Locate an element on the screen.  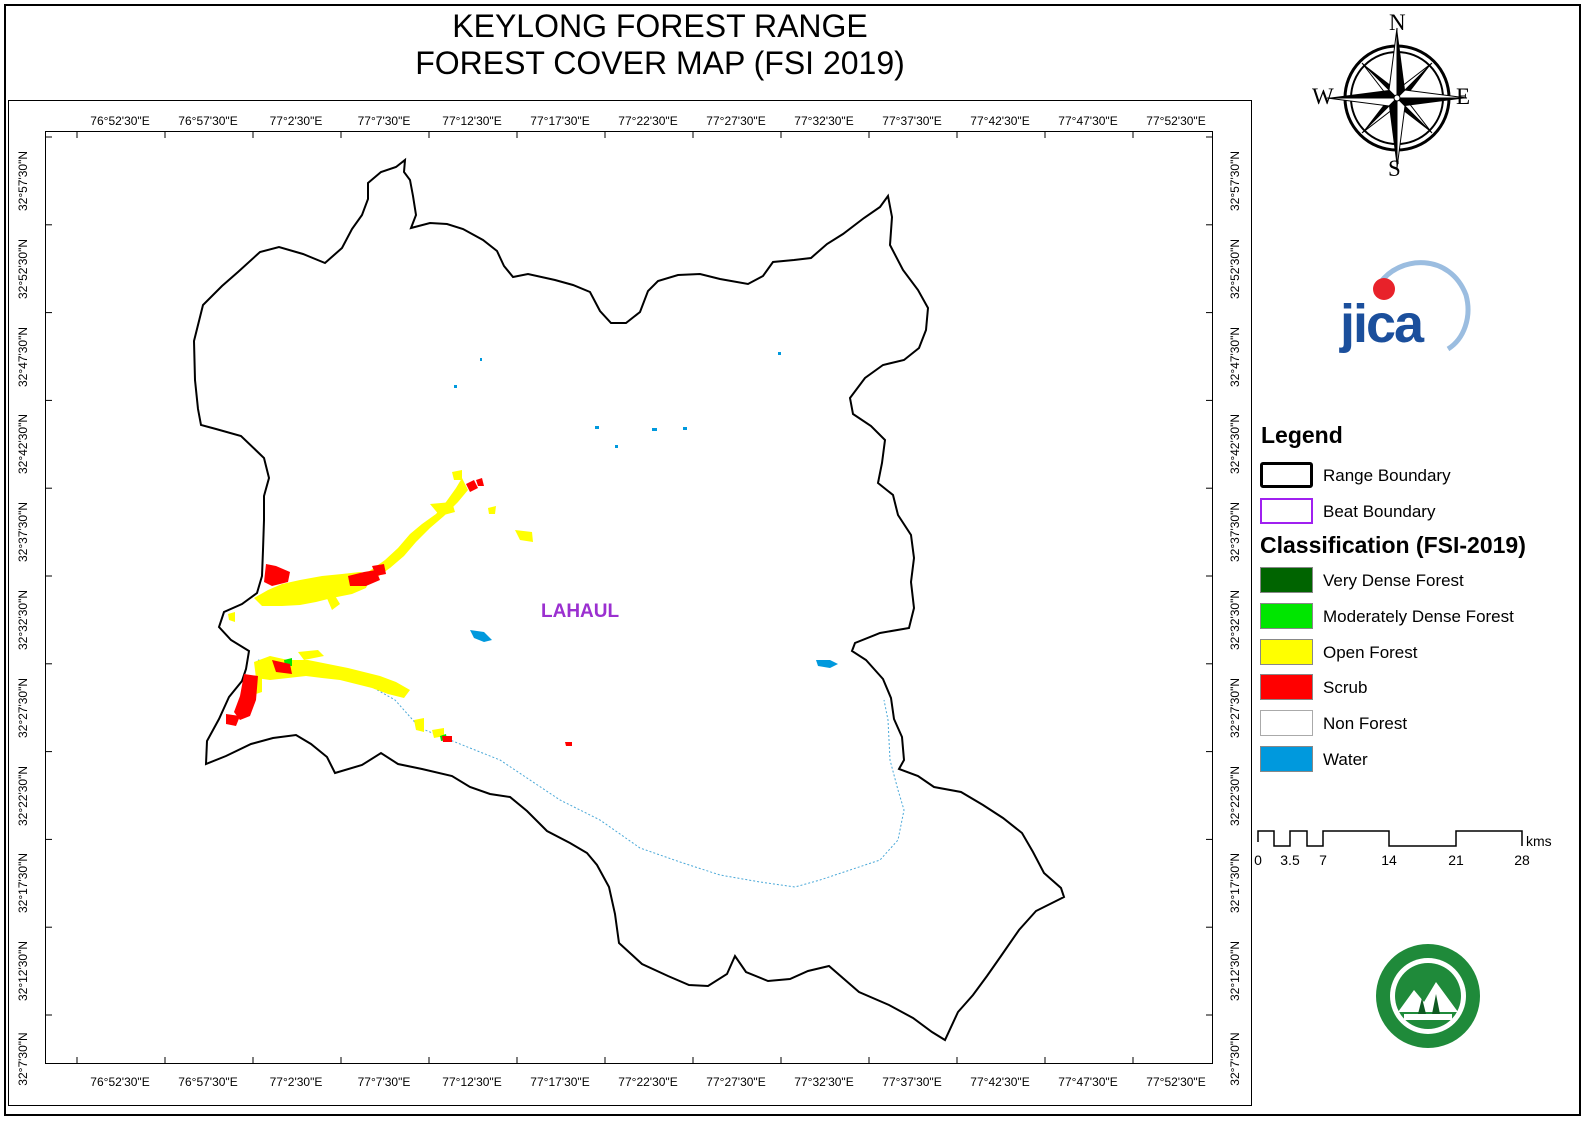
legend-title: Legend is located at coordinates (1302, 435).